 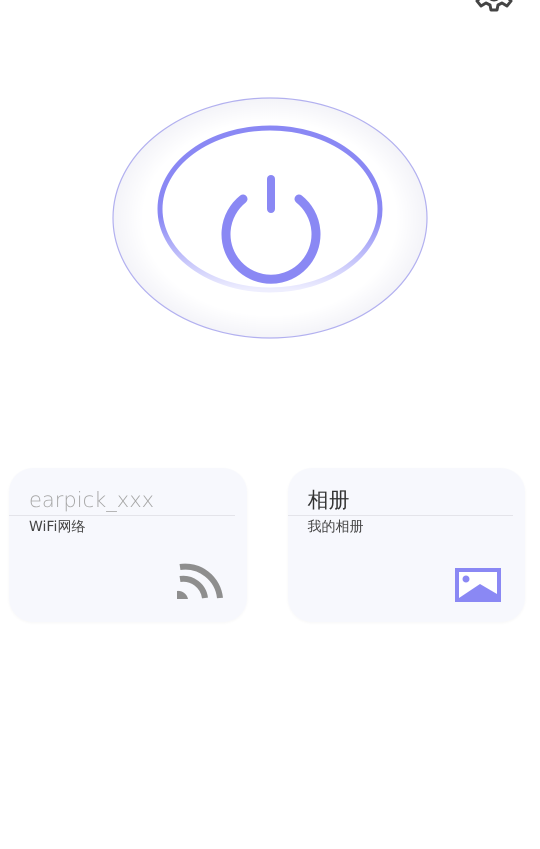 What do you see at coordinates (406, 545) in the screenshot?
I see `card-background: 相册 我的相册` at bounding box center [406, 545].